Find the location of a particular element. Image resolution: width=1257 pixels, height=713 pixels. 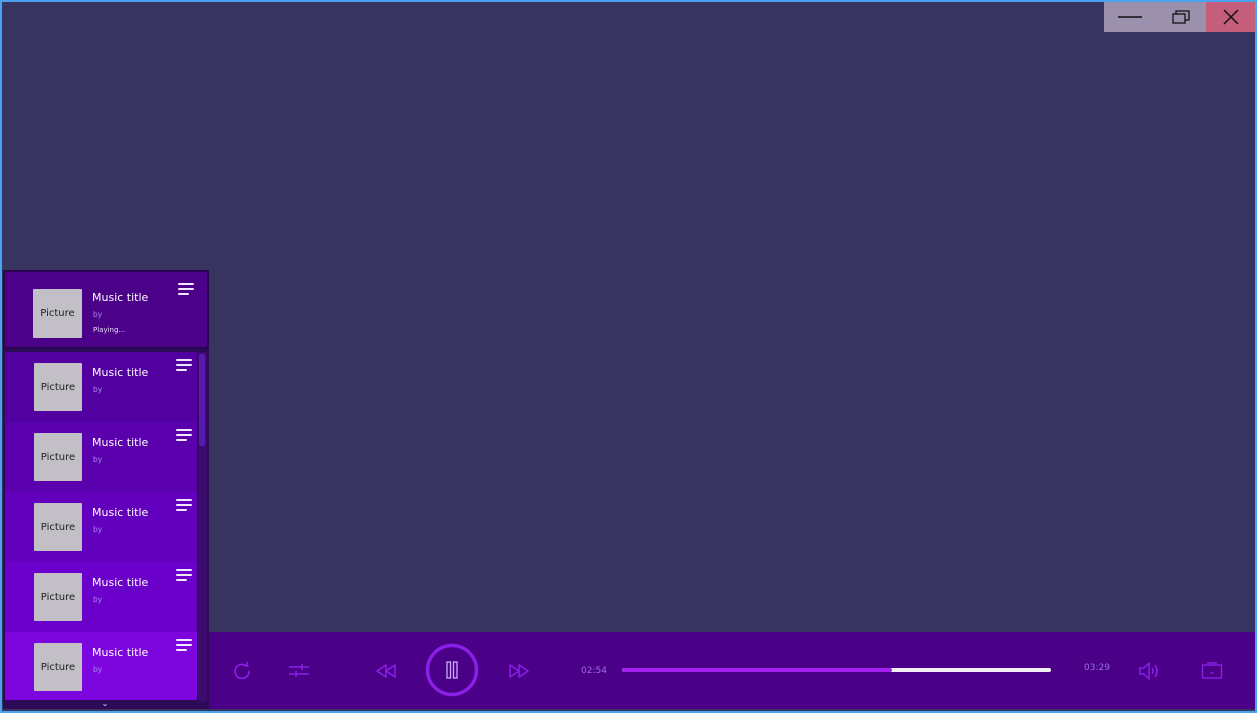

equalizer-icon is located at coordinates (299, 670).